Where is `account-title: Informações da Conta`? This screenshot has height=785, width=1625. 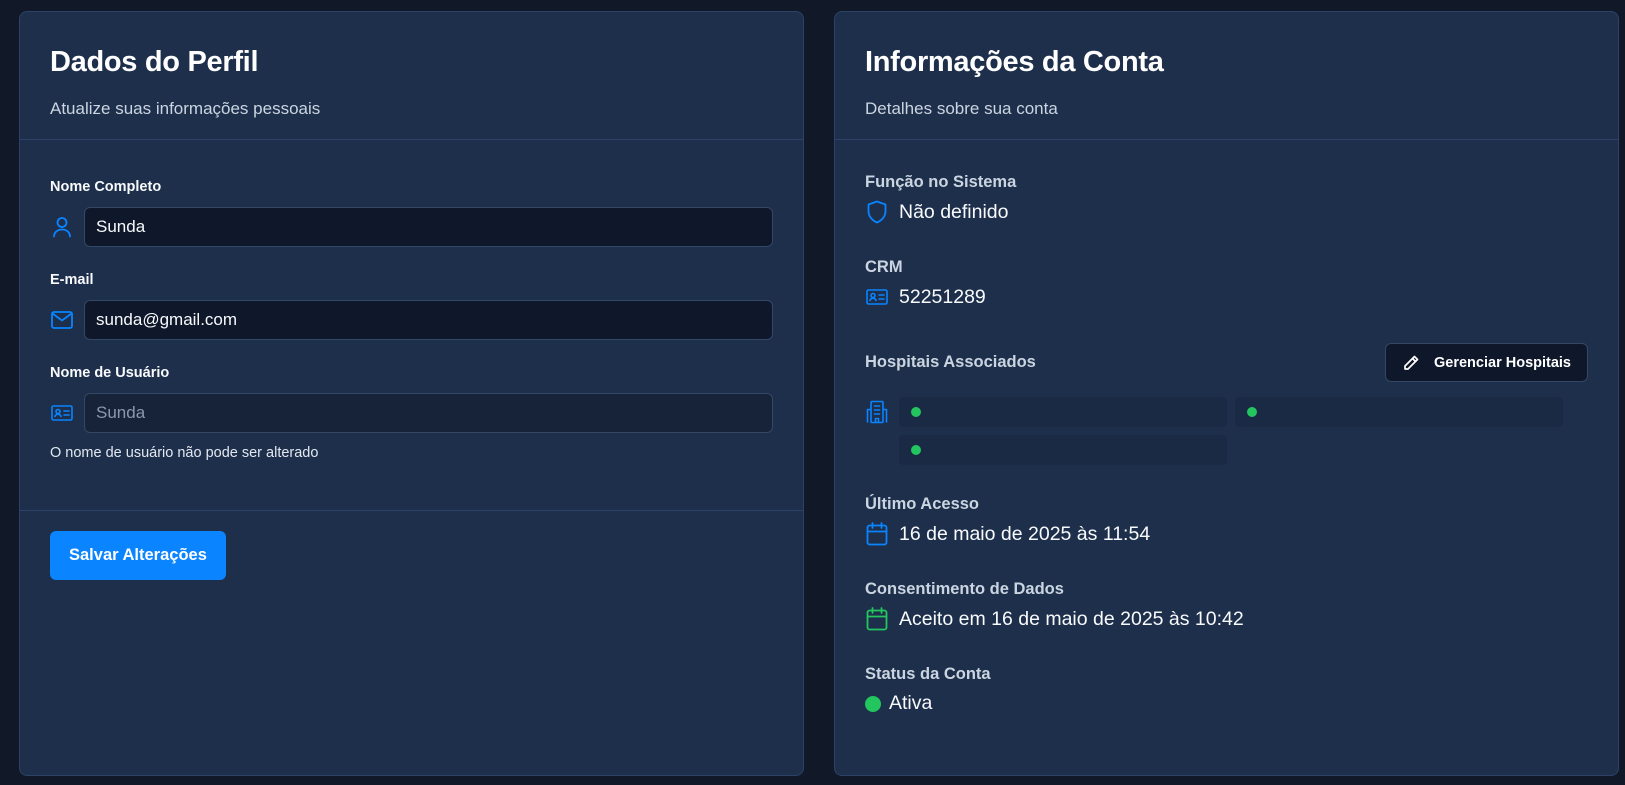 account-title: Informações da Conta is located at coordinates (1014, 62).